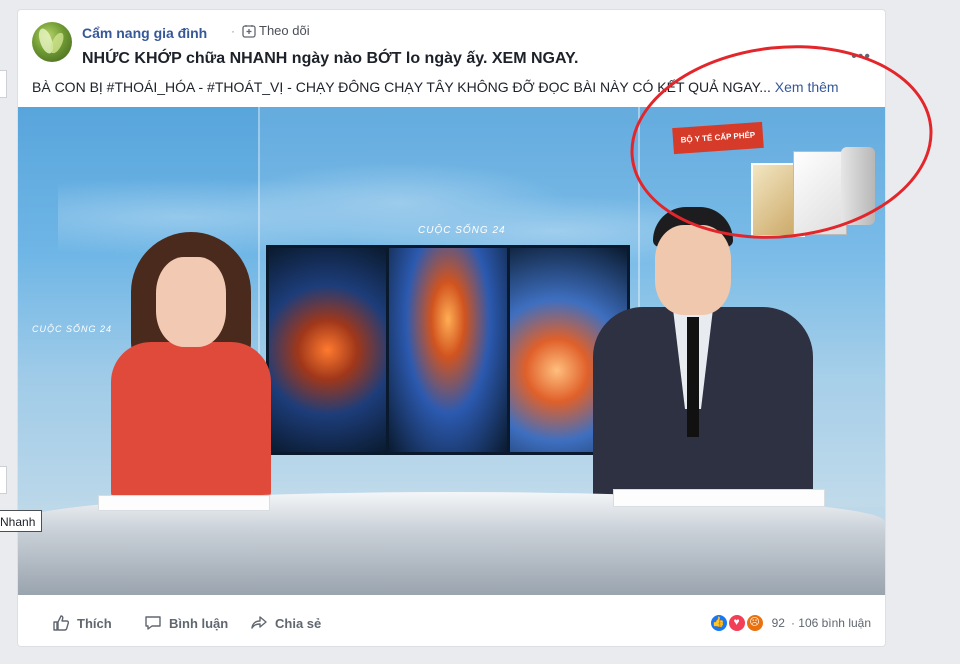 This screenshot has width=960, height=664. I want to click on comment-button: Bình luận, so click(186, 623).